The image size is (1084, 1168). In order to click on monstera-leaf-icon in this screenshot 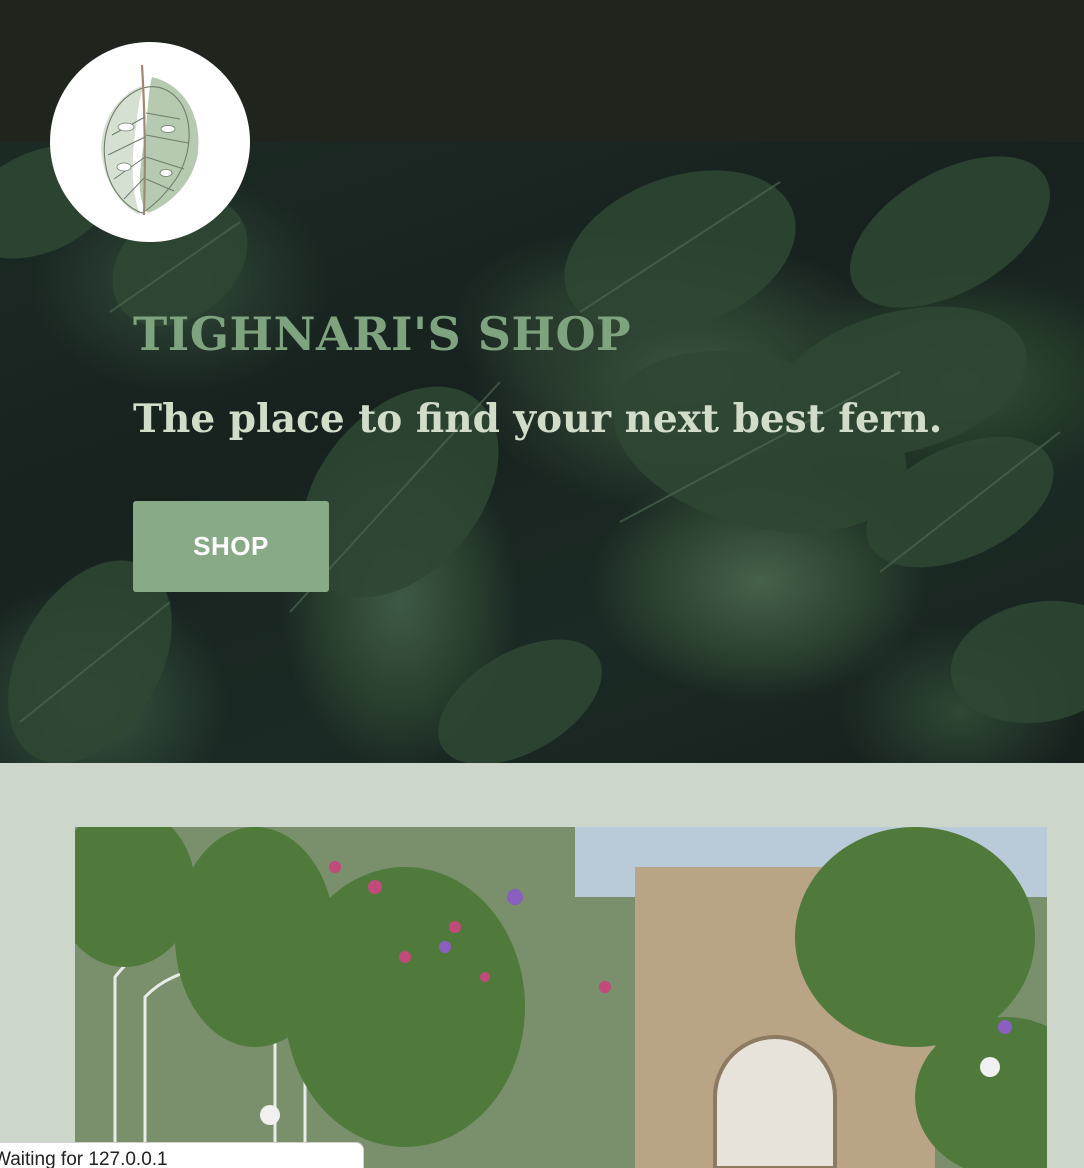, I will do `click(150, 140)`.